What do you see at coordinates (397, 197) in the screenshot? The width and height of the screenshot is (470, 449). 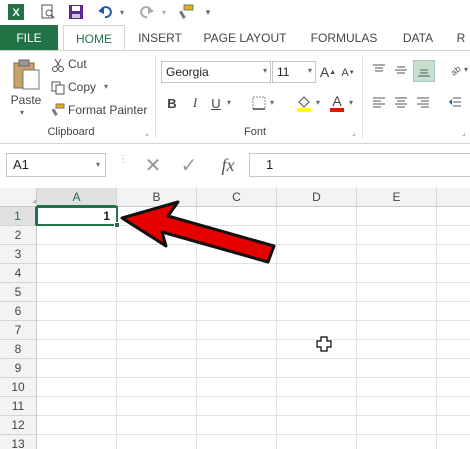 I see `column-header-e: E` at bounding box center [397, 197].